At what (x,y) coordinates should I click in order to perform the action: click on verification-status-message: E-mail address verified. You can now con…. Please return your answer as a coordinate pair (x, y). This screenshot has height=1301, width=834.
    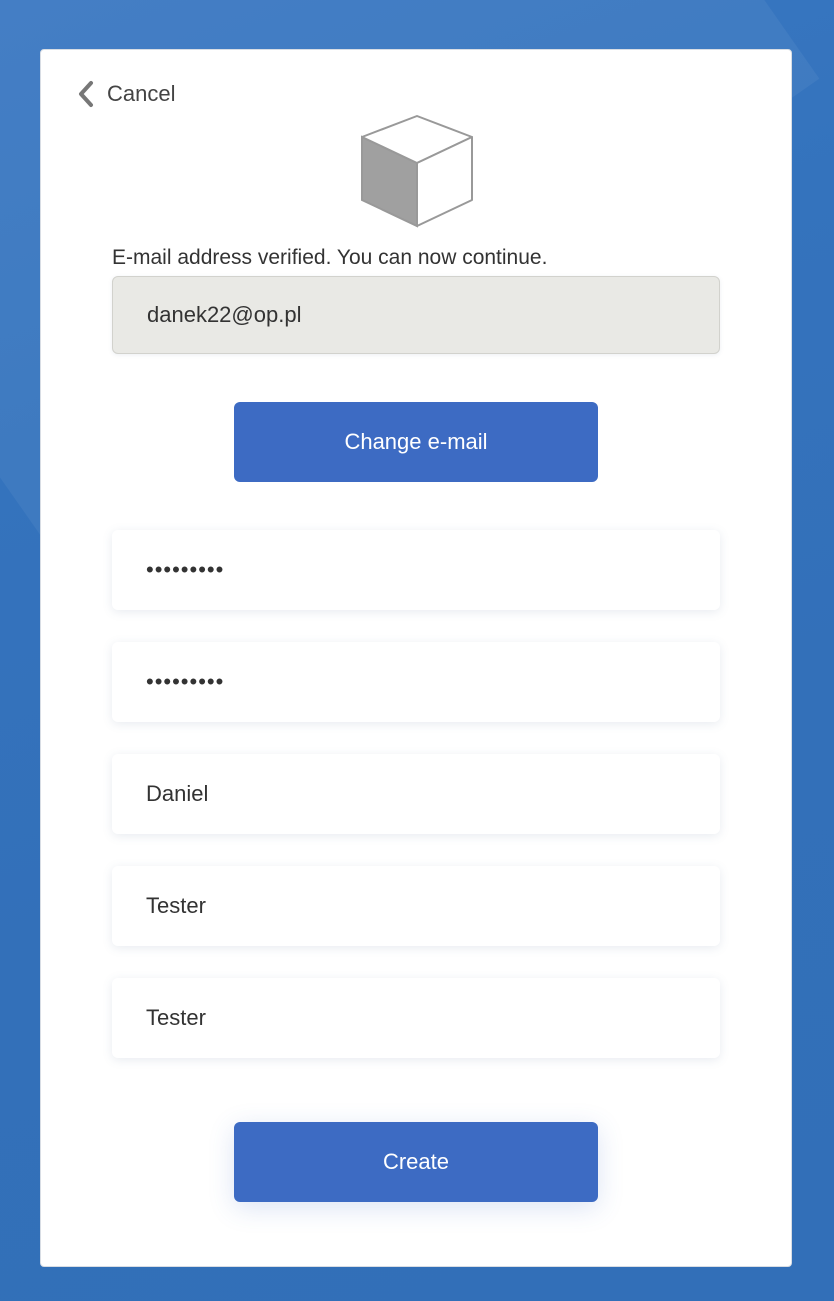
    Looking at the image, I should click on (330, 257).